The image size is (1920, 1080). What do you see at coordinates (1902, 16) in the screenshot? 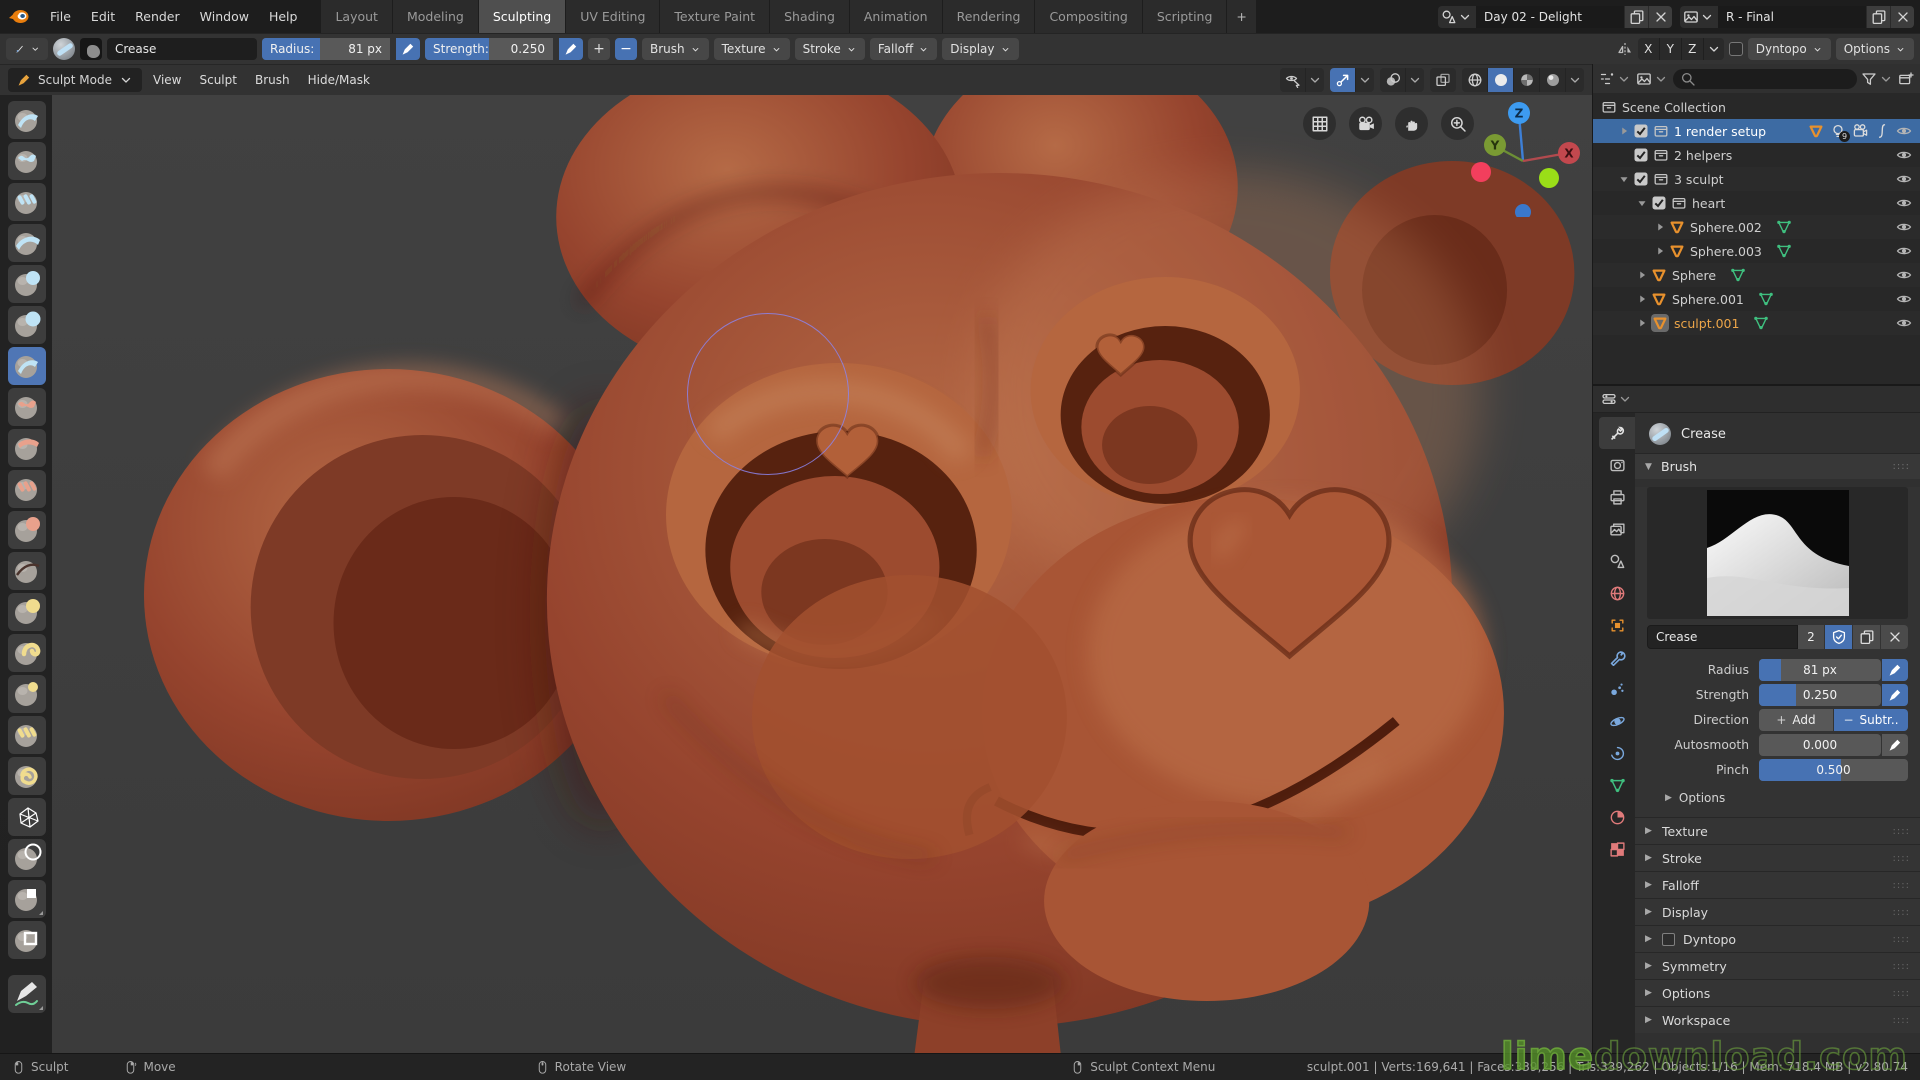
I see `view-layer-close-button` at bounding box center [1902, 16].